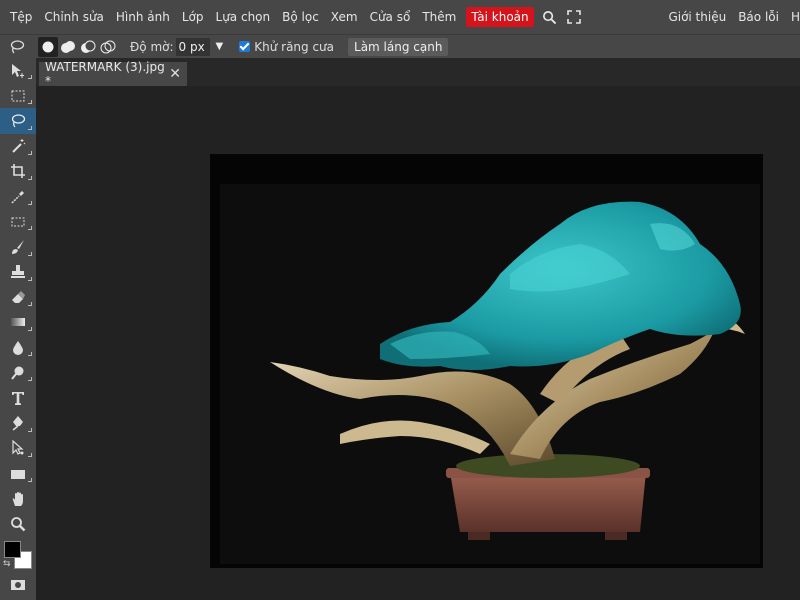  Describe the element at coordinates (17, 47) in the screenshot. I see `lasso-icon` at that location.